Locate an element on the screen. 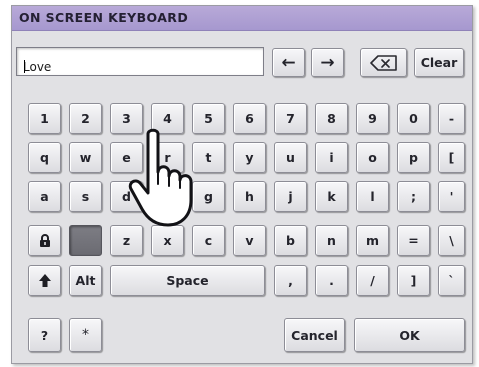  key-7: 7 is located at coordinates (290, 118).